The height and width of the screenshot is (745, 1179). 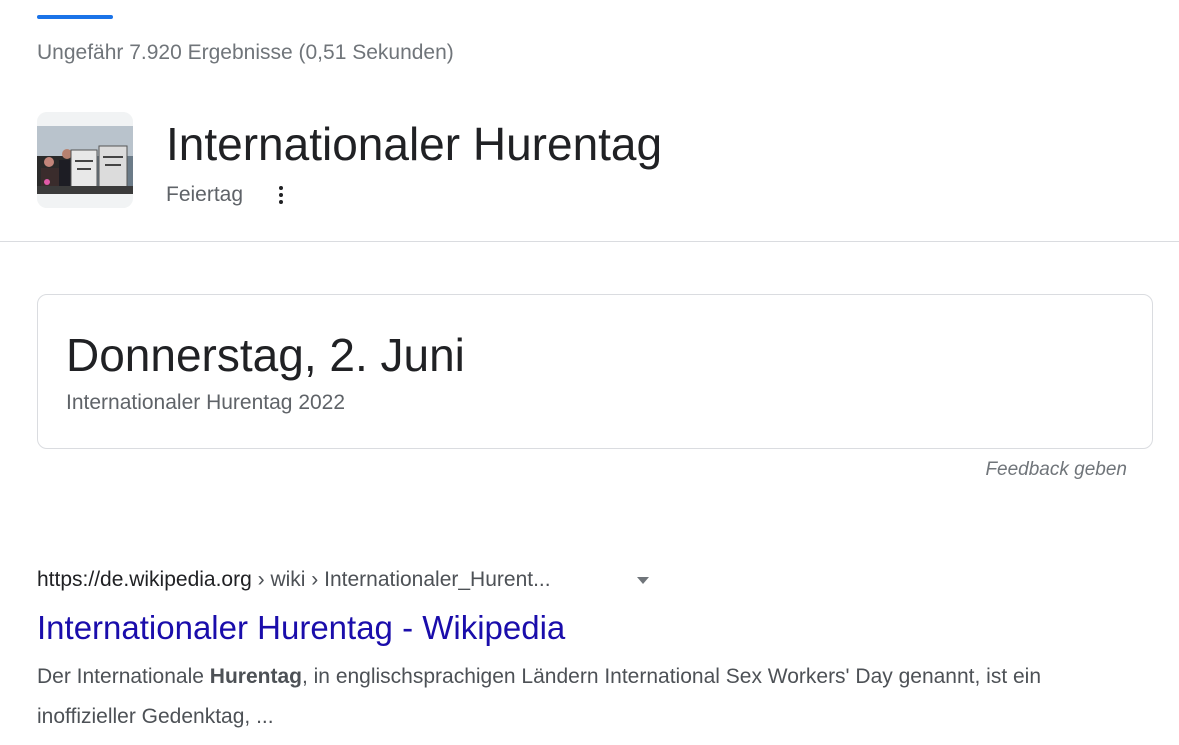 I want to click on section-divider, so click(x=589, y=241).